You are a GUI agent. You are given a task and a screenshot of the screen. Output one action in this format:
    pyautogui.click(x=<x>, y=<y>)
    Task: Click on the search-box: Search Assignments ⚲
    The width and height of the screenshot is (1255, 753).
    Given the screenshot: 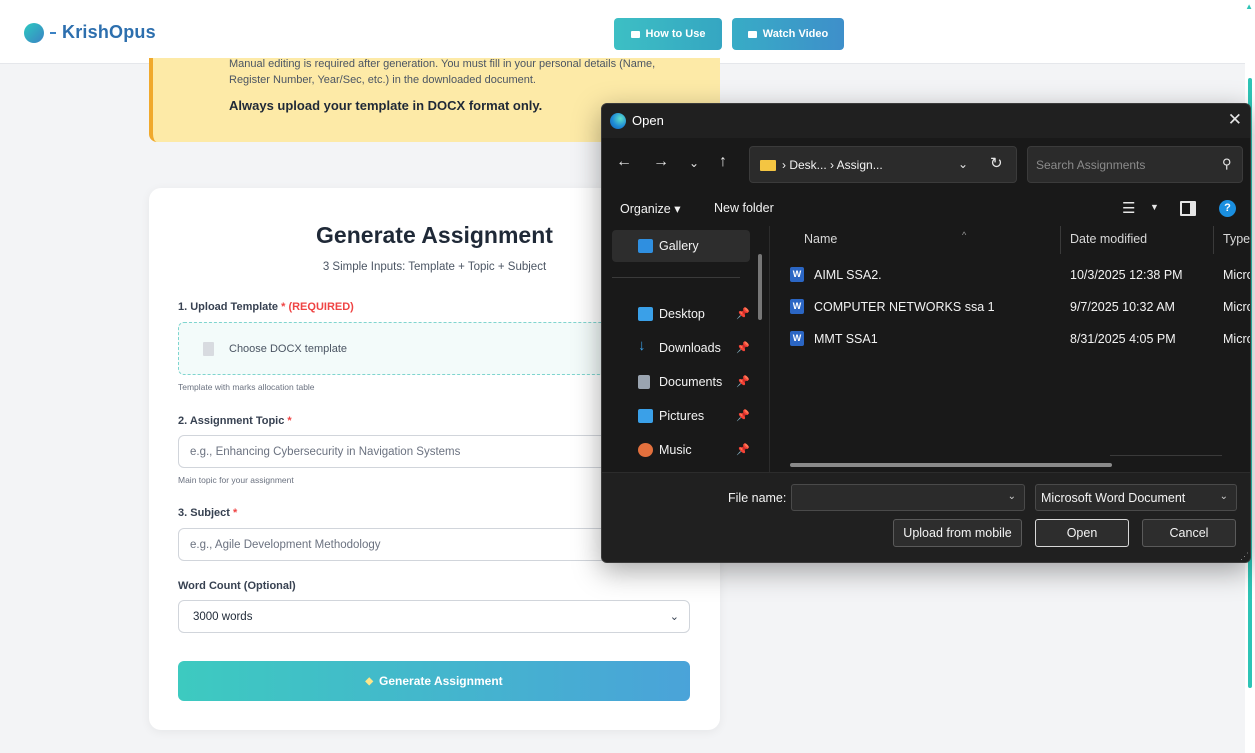 What is the action you would take?
    pyautogui.click(x=1135, y=164)
    